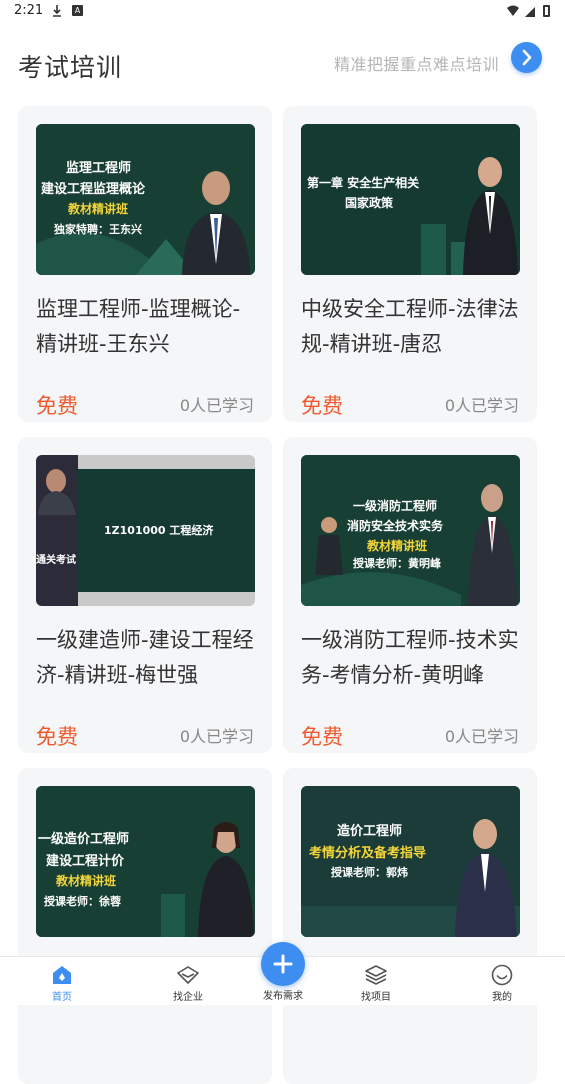  Describe the element at coordinates (395, 506) in the screenshot. I see `thumb-line: 一级消防工程师` at that location.